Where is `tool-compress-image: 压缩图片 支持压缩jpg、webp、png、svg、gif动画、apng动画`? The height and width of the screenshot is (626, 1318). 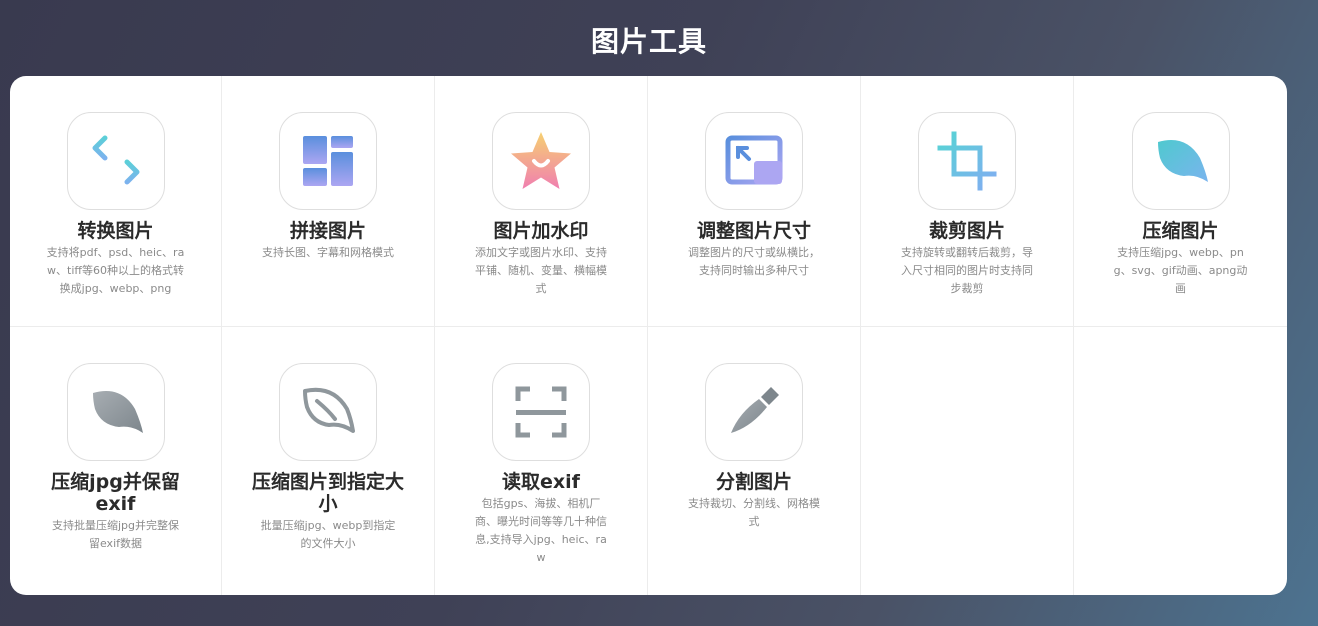 tool-compress-image: 压缩图片 支持压缩jpg、webp、png、svg、gif动画、apng动画 is located at coordinates (1180, 201).